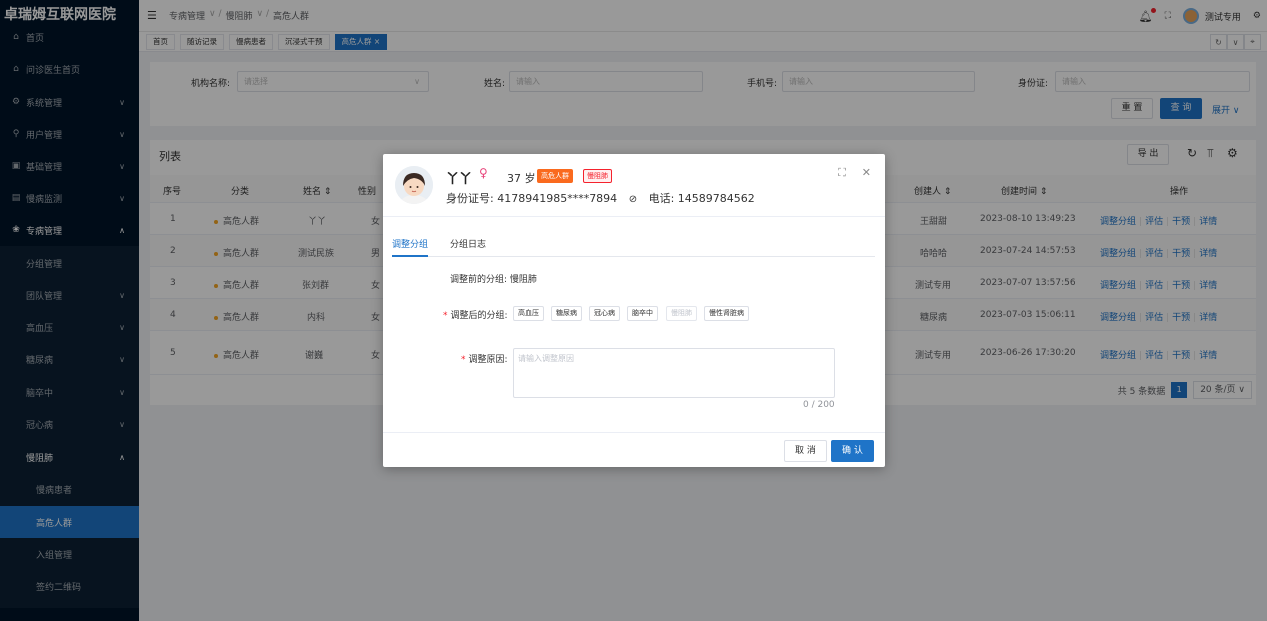 The image size is (1267, 621). I want to click on after-group-label: * 调整后的分组:, so click(475, 314).